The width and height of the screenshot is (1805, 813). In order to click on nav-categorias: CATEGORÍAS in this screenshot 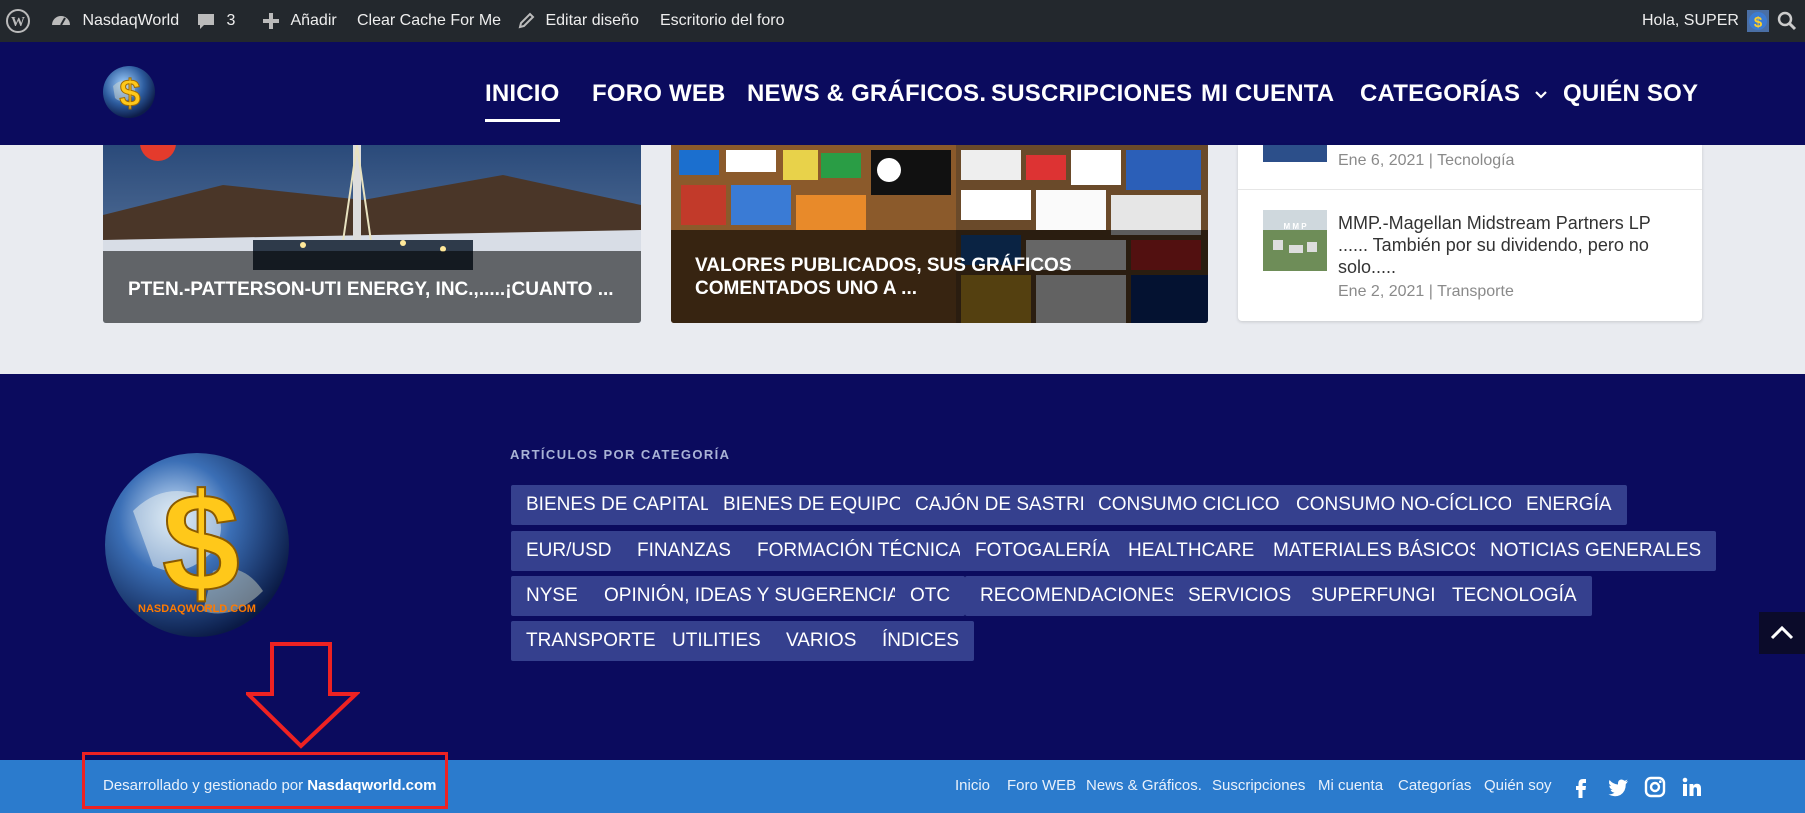, I will do `click(1454, 94)`.